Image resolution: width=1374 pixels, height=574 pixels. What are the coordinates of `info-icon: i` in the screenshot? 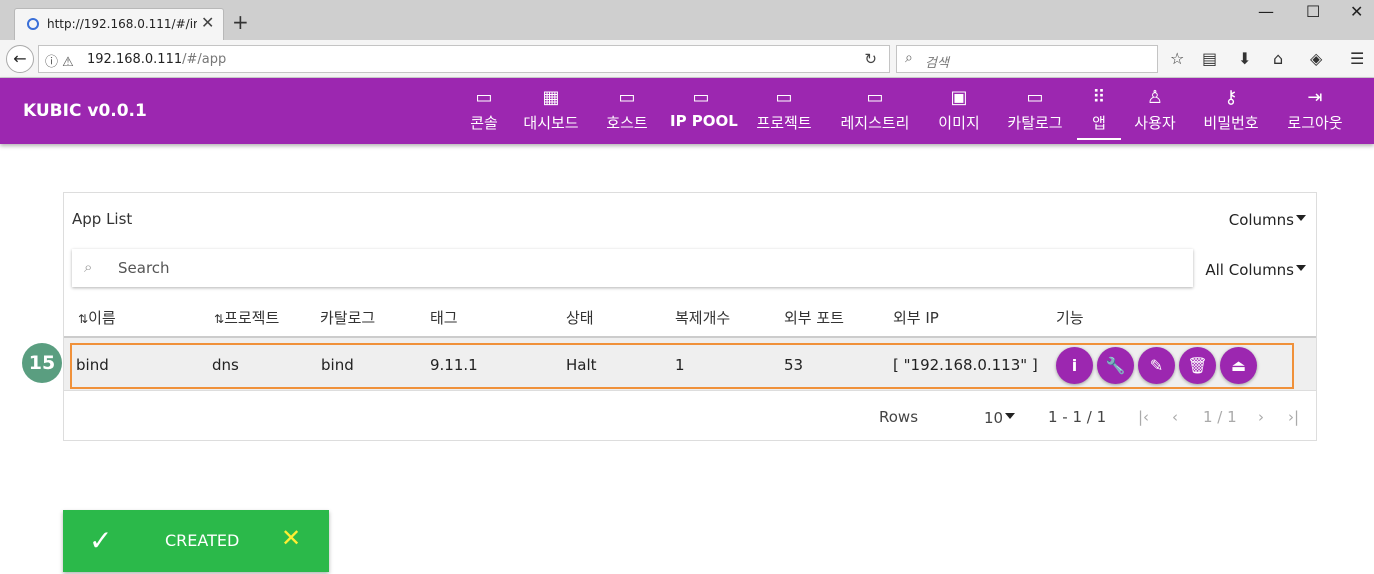 It's located at (1074, 365).